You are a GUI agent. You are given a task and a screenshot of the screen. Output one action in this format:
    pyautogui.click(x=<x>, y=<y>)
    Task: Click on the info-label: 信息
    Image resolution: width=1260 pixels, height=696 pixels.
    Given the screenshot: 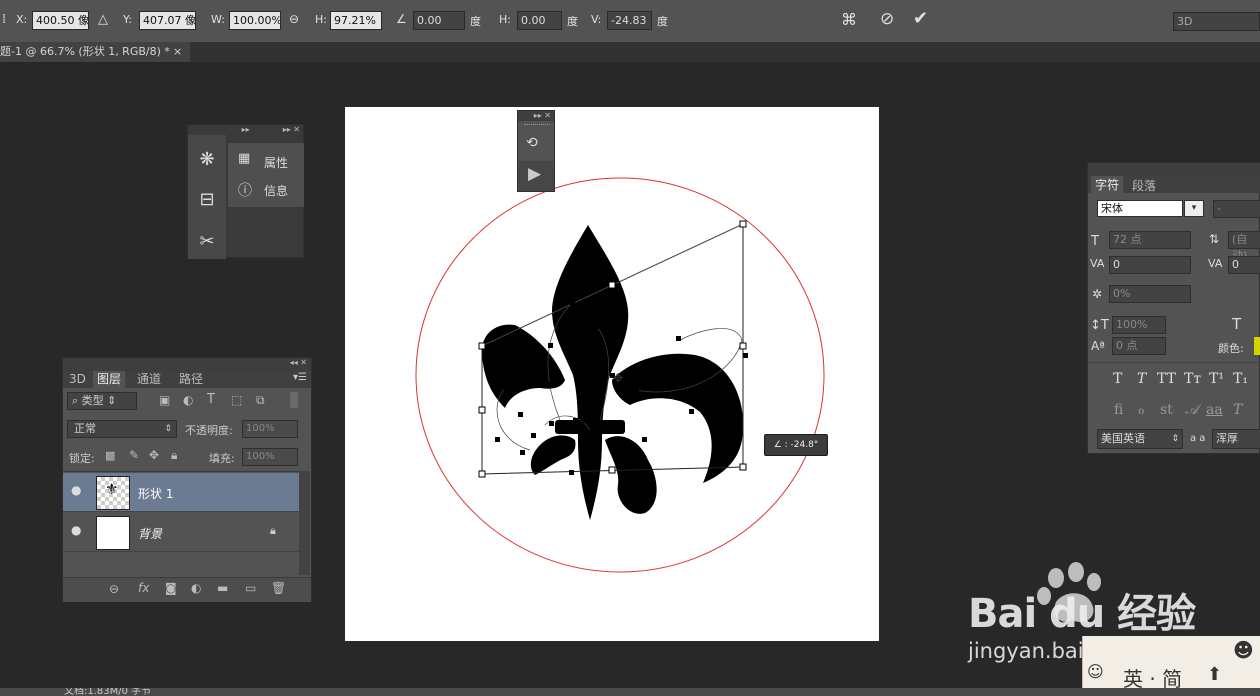 What is the action you would take?
    pyautogui.click(x=276, y=190)
    